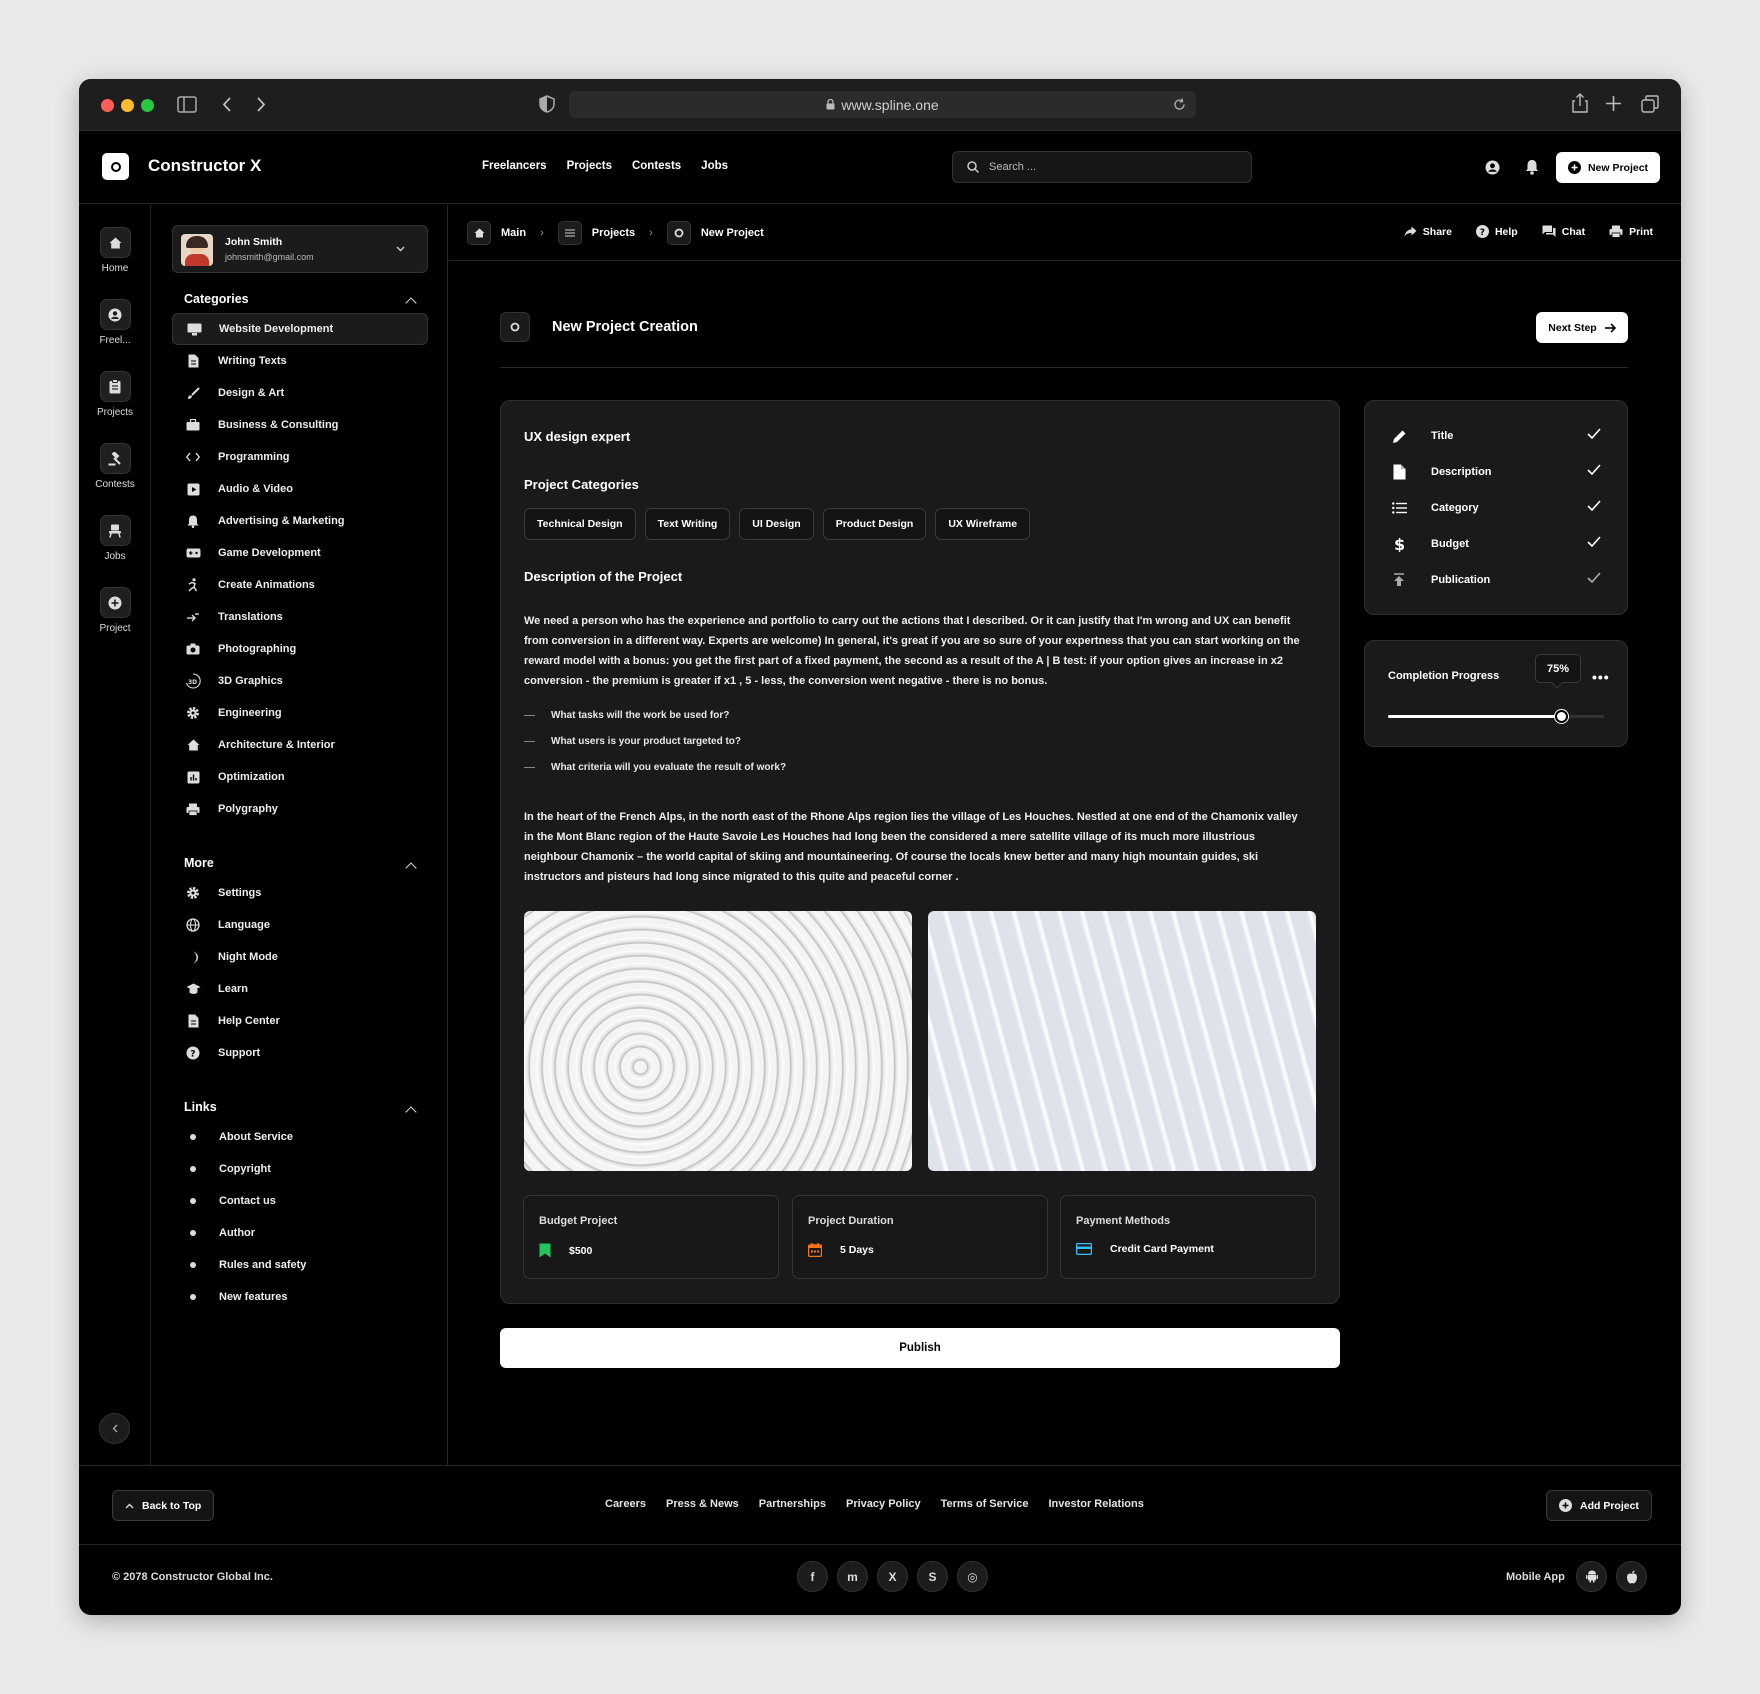 The image size is (1760, 1694). I want to click on progress-slider, so click(1496, 716).